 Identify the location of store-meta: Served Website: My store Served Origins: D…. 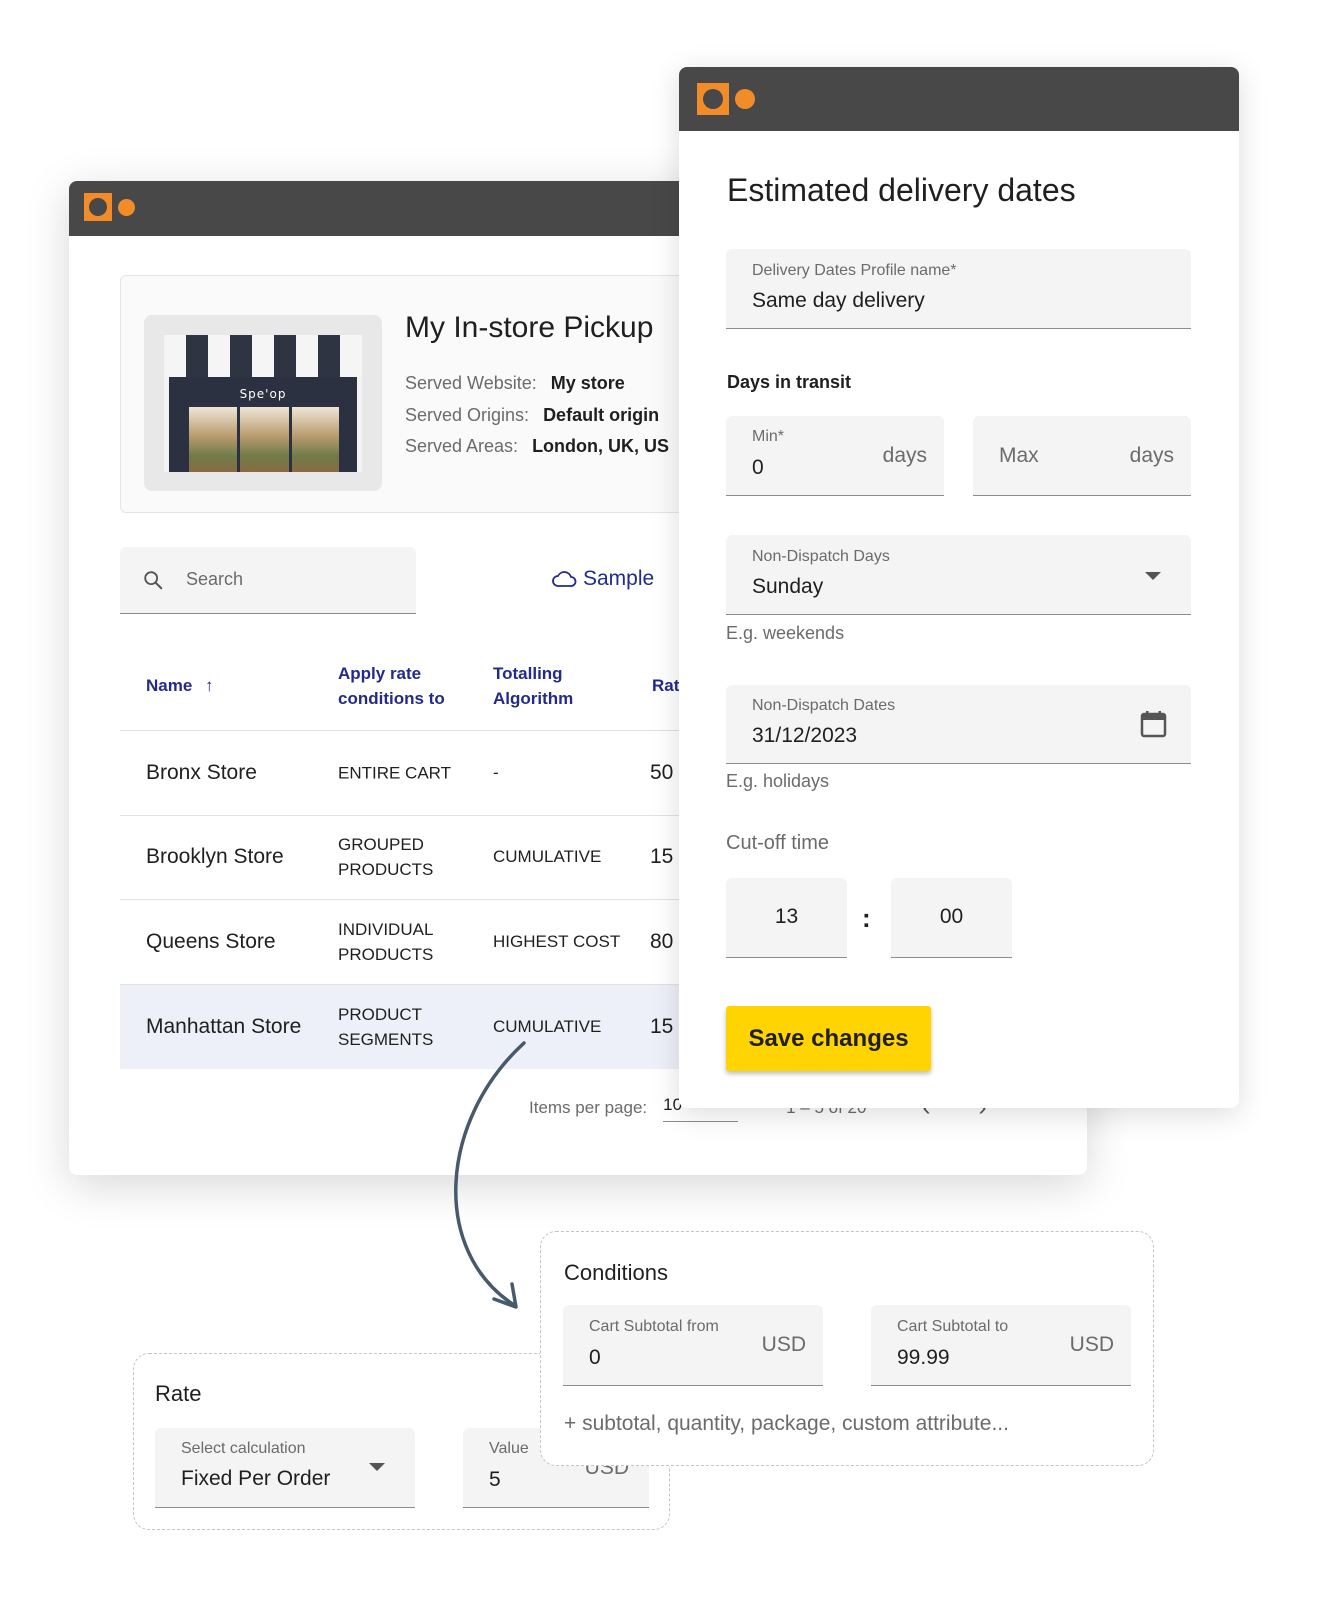
(537, 415).